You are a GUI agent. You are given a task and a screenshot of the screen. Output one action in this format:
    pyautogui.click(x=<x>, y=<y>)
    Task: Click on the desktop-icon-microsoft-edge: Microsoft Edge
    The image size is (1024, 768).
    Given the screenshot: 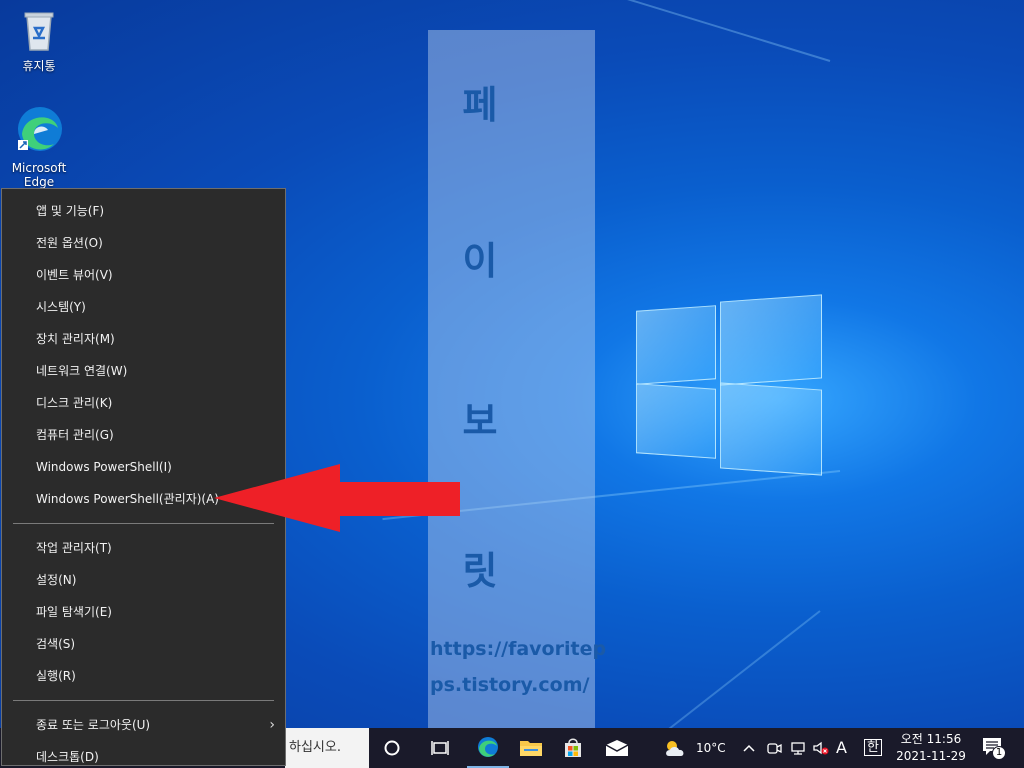 What is the action you would take?
    pyautogui.click(x=39, y=146)
    